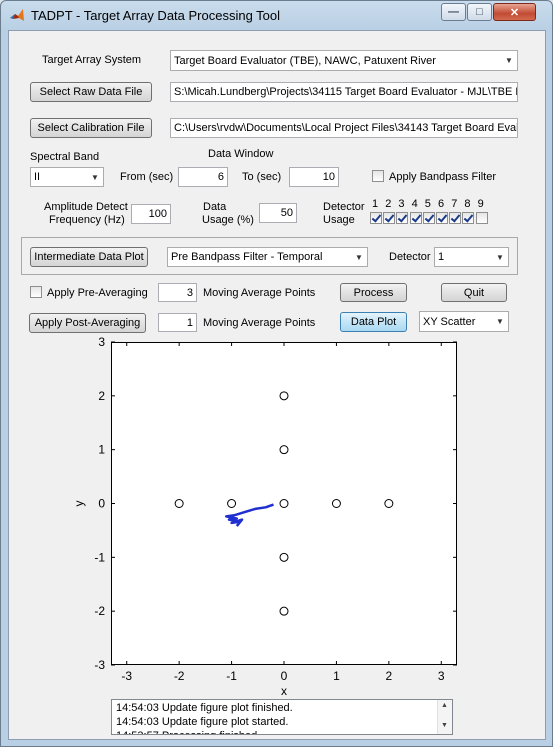 Image resolution: width=553 pixels, height=747 pixels. Describe the element at coordinates (202, 722) in the screenshot. I see `log-line: 14:54:03 Update figure plot started.` at that location.